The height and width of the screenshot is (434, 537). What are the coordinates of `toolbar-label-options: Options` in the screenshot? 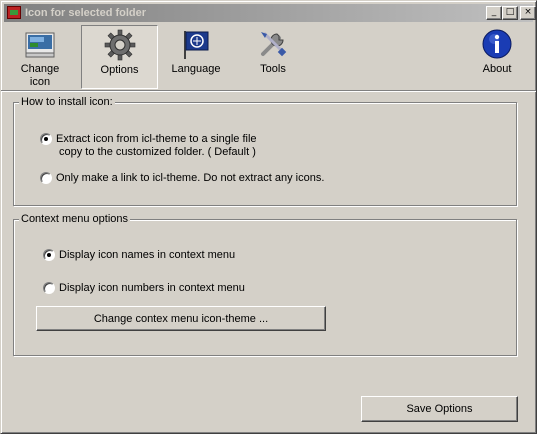 It's located at (119, 70).